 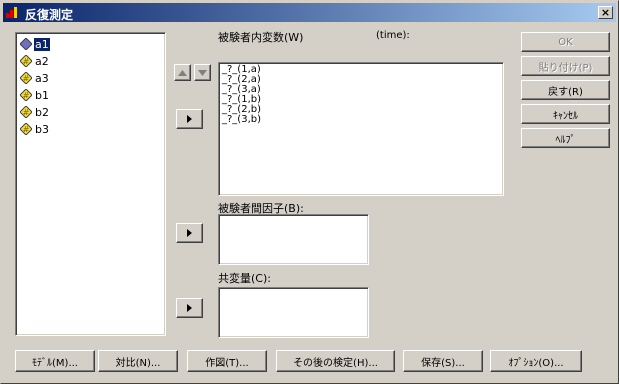 I want to click on move-within-button, so click(x=189, y=119).